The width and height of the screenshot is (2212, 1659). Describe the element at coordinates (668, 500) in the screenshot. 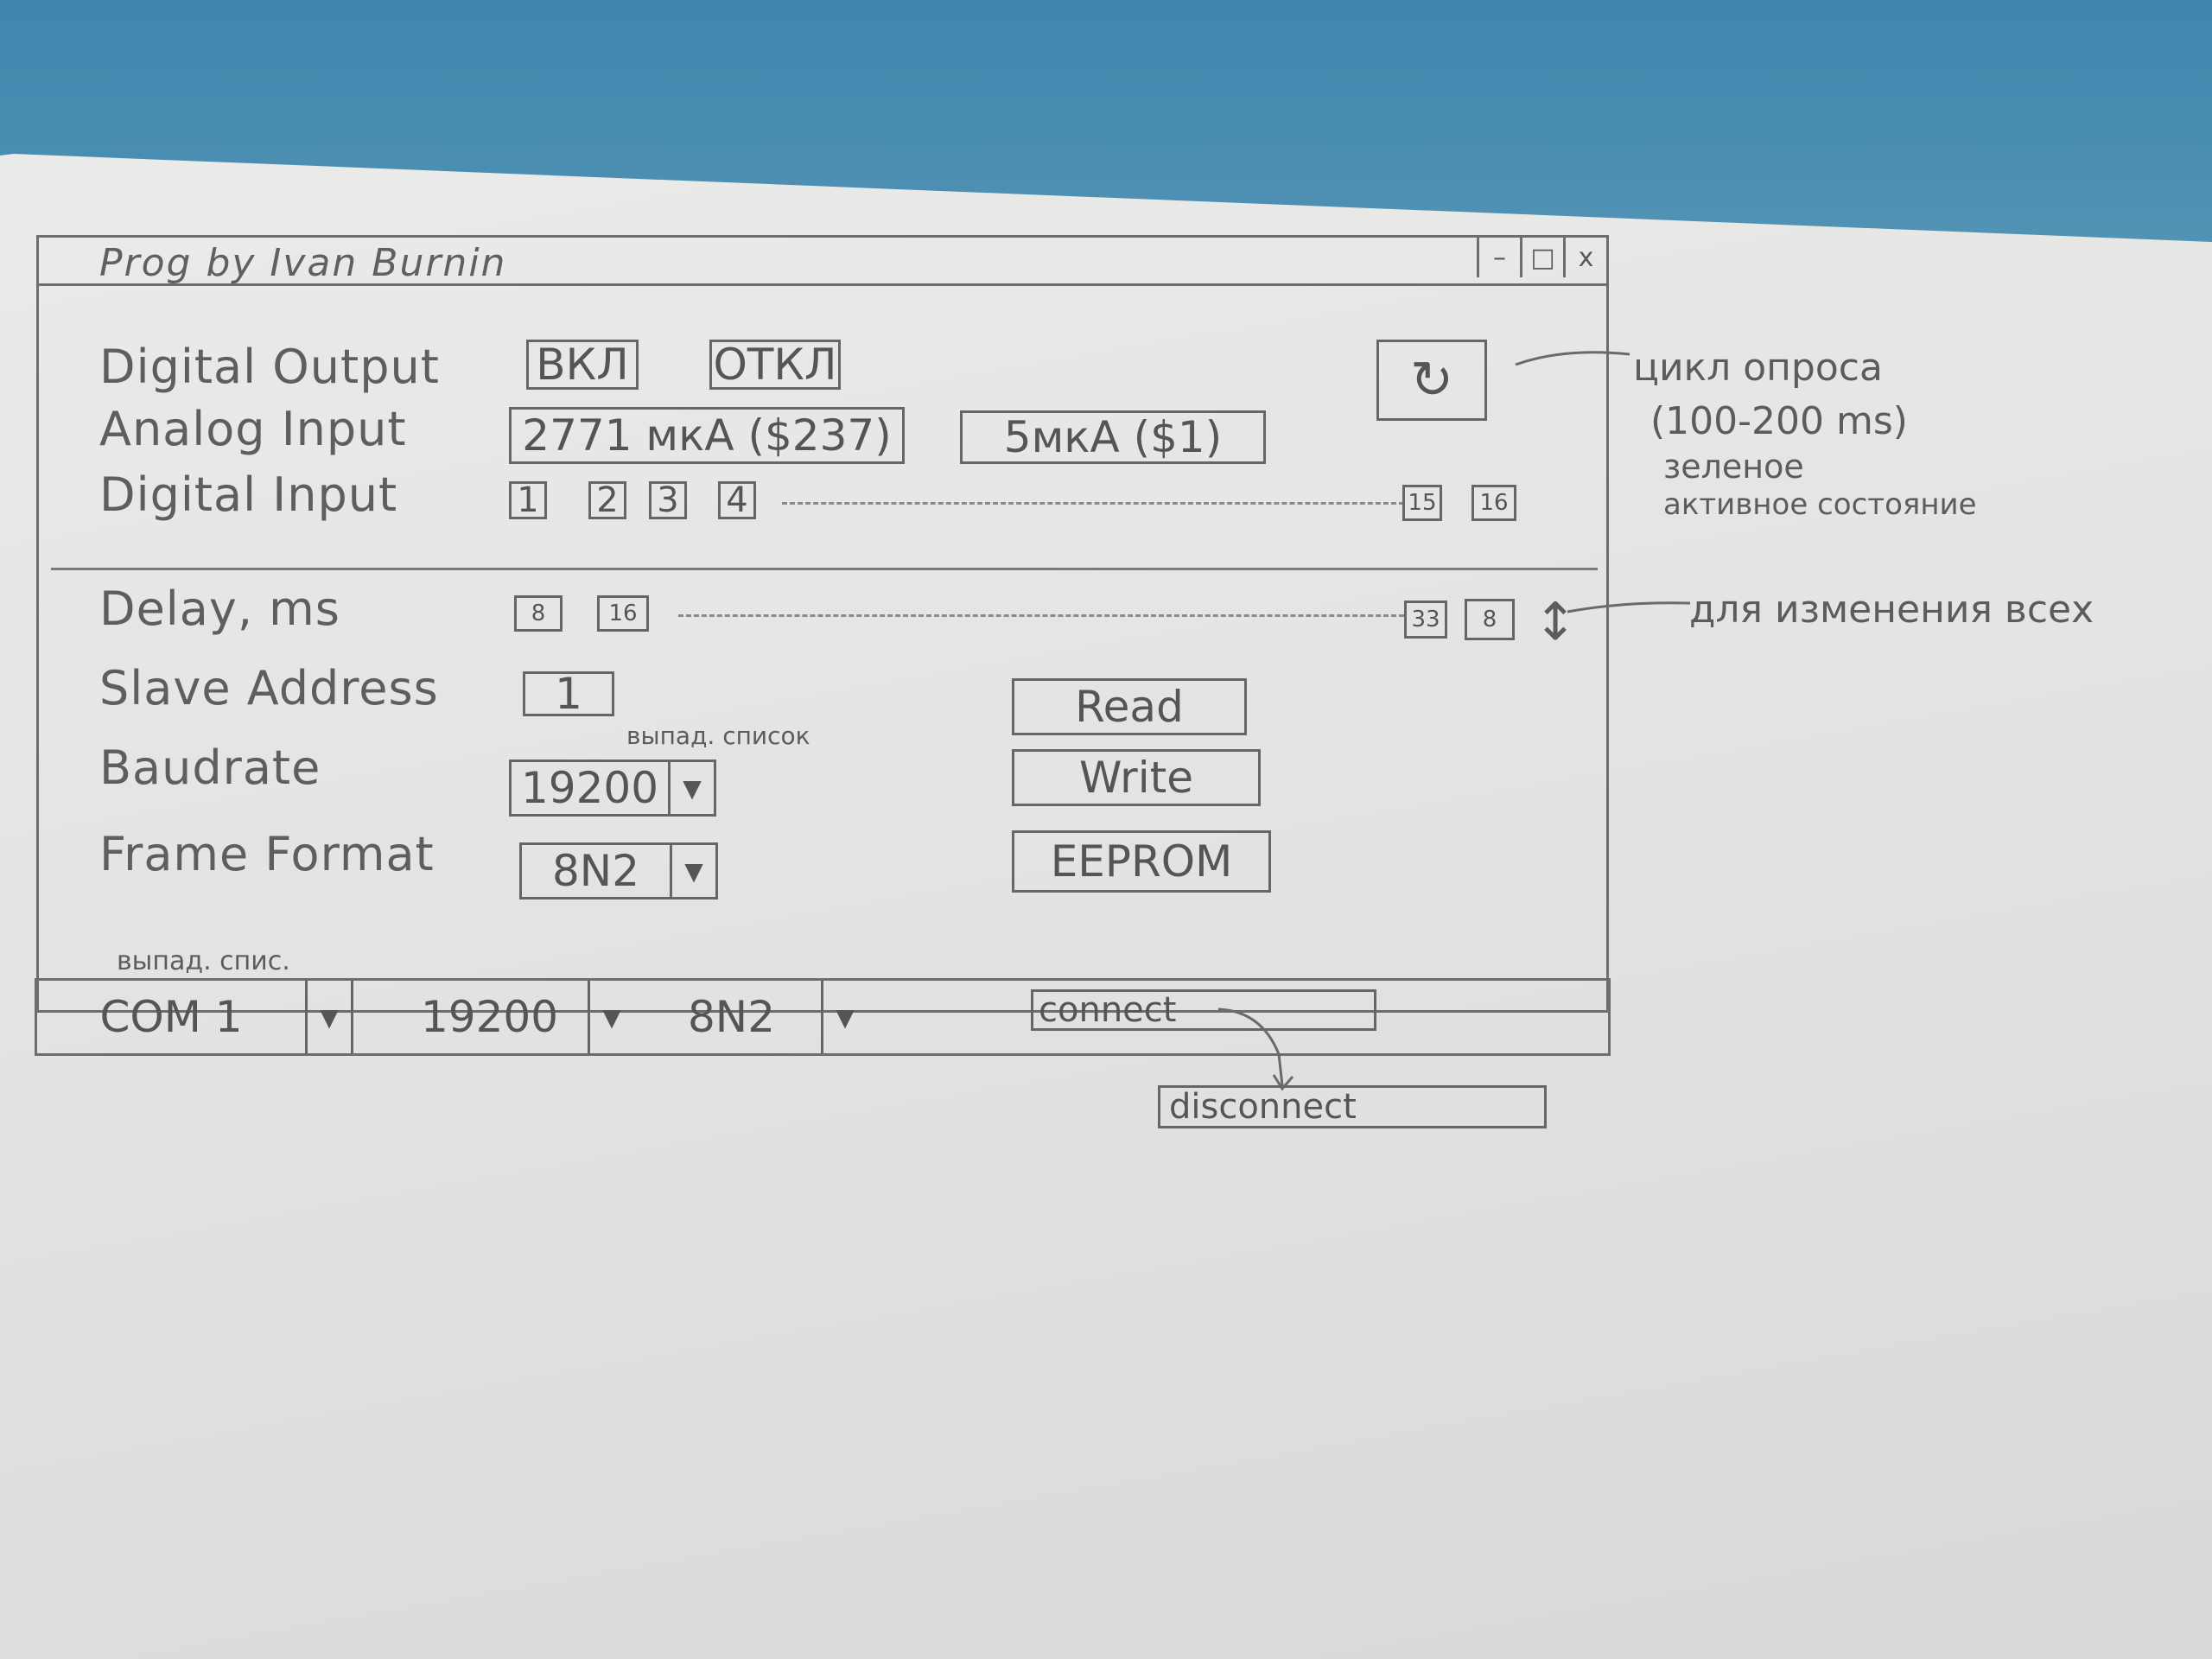

I see `digital-input-3: 3` at that location.